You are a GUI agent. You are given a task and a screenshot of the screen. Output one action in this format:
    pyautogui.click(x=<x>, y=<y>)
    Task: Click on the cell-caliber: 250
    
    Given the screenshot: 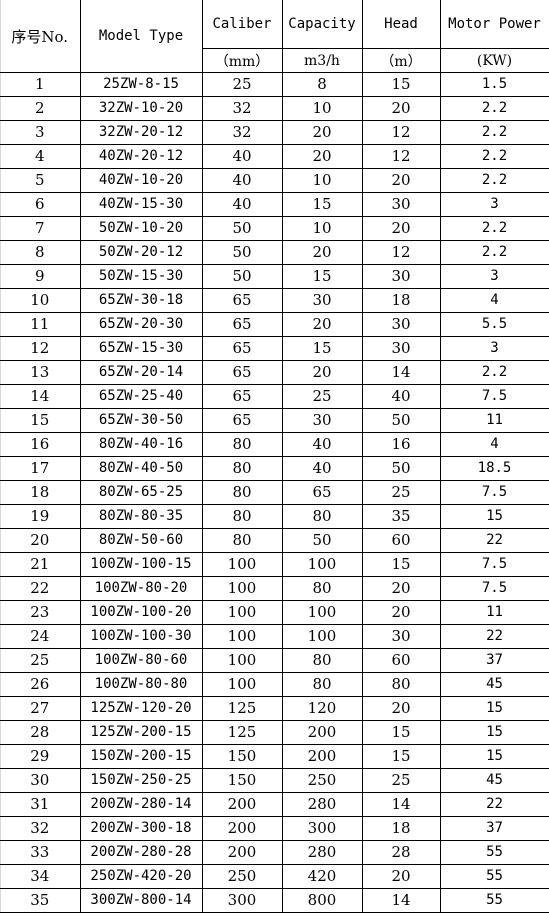 What is the action you would take?
    pyautogui.click(x=242, y=876)
    